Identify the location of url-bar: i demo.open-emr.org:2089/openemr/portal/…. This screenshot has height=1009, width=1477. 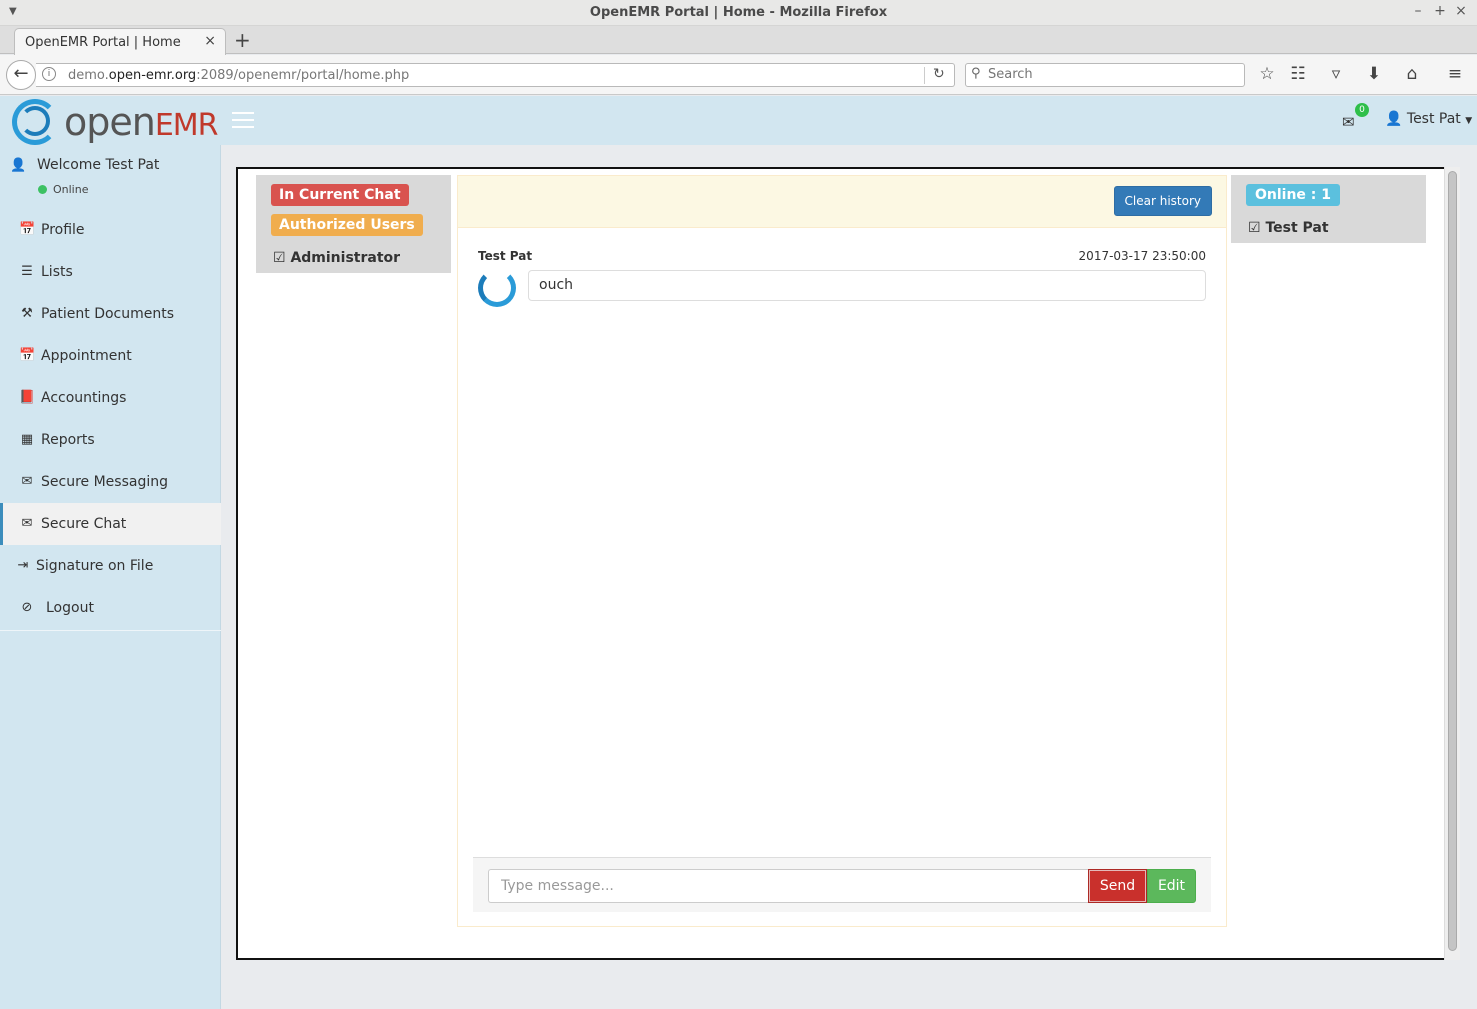
(495, 75).